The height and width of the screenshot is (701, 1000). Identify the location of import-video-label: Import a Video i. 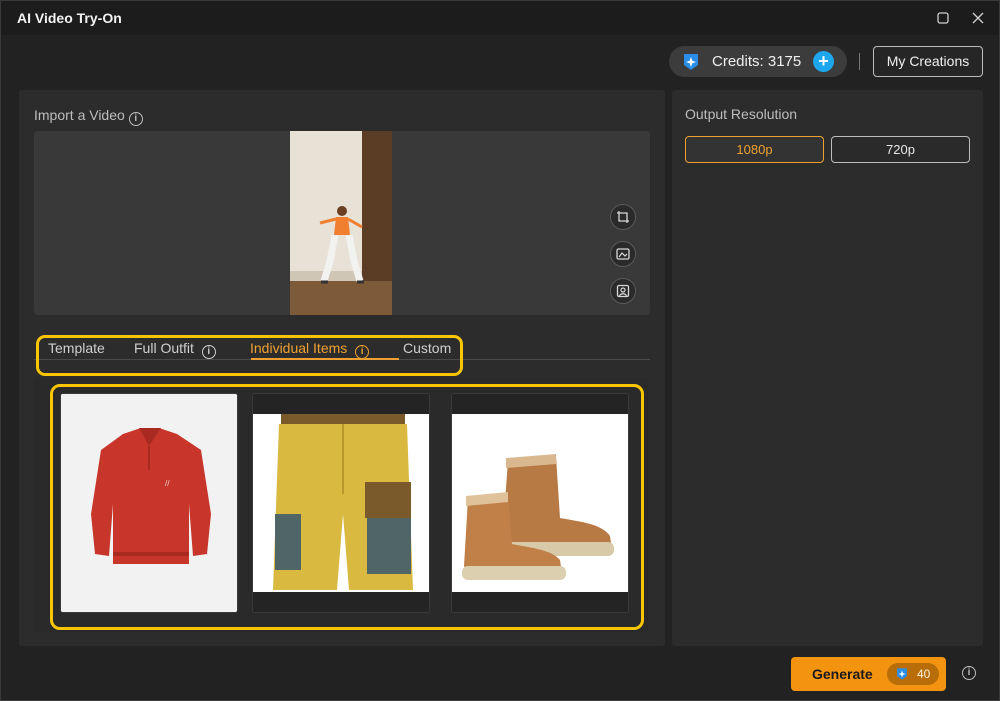
(88, 116).